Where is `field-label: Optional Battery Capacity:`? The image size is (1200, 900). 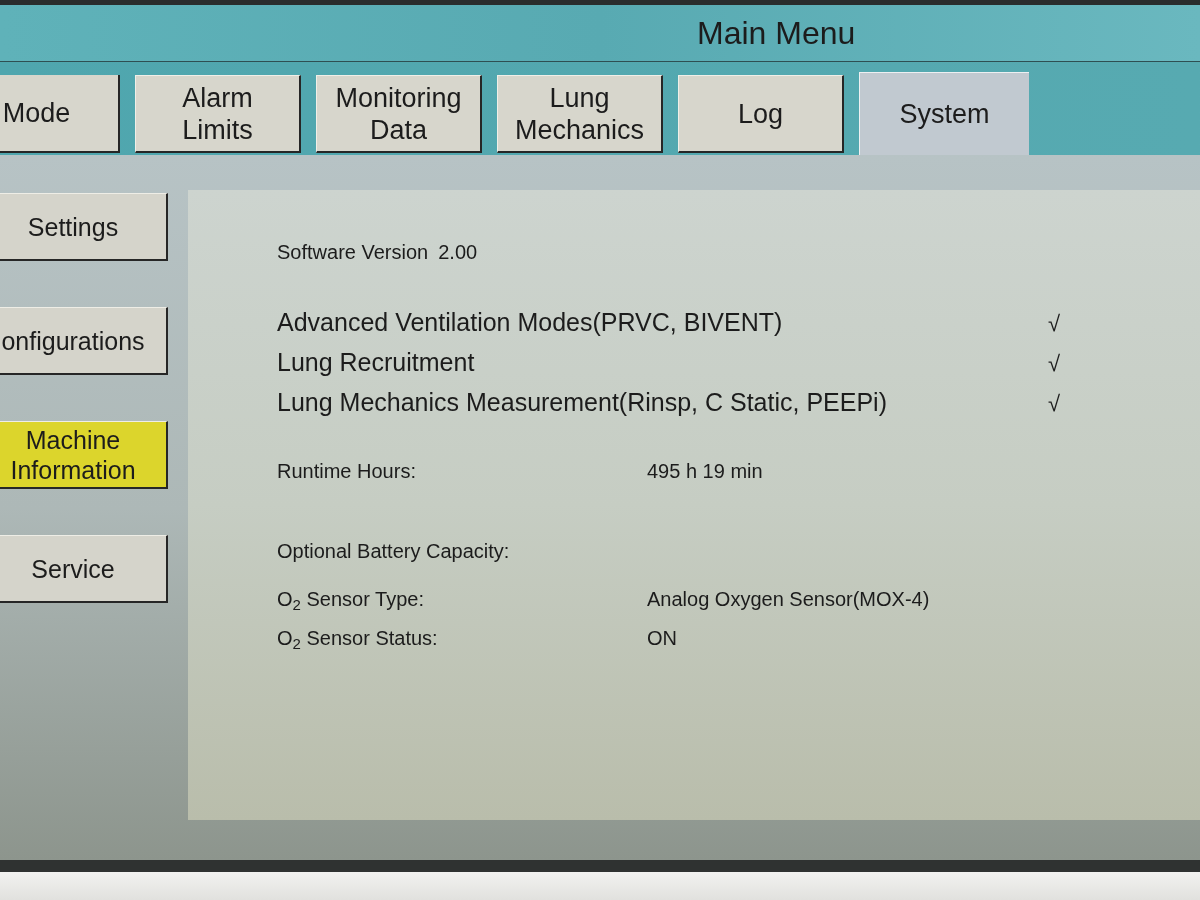
field-label: Optional Battery Capacity: is located at coordinates (394, 551).